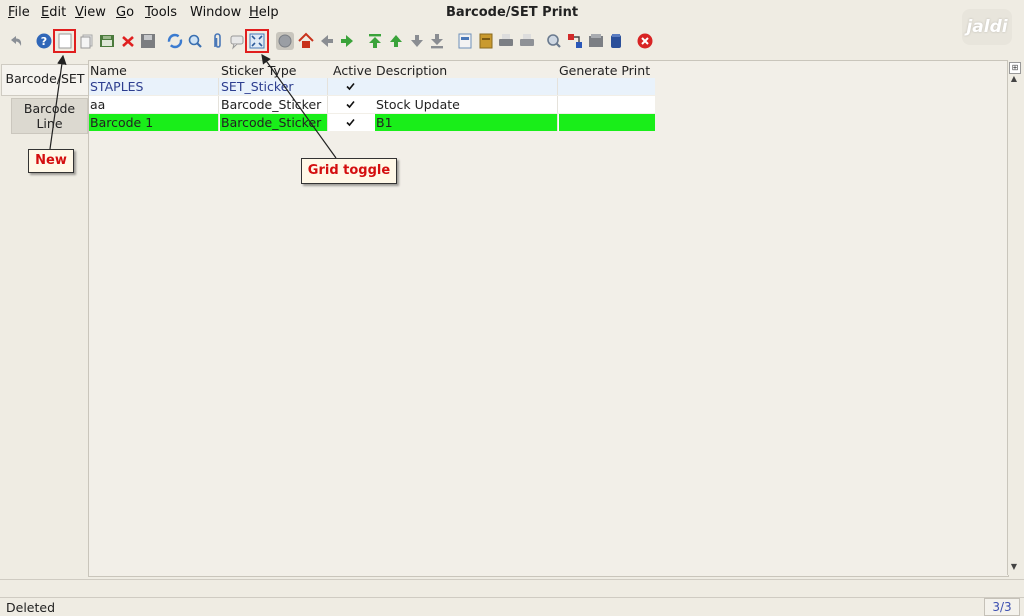 The image size is (1024, 616). I want to click on print-icon, so click(527, 41).